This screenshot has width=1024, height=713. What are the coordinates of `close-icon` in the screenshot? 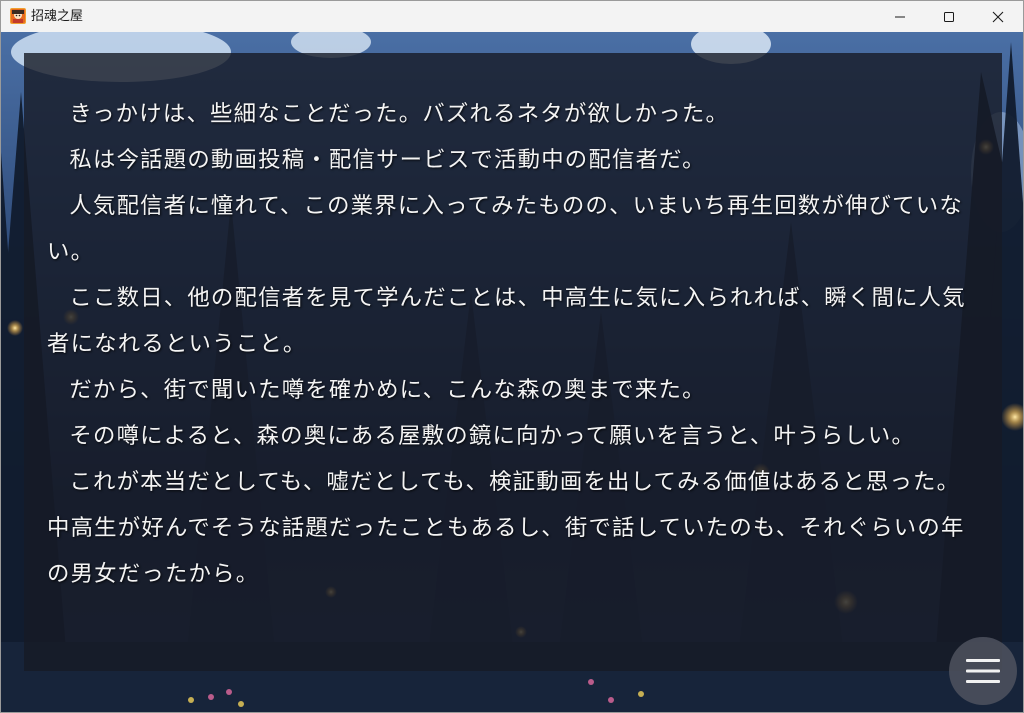 It's located at (998, 16).